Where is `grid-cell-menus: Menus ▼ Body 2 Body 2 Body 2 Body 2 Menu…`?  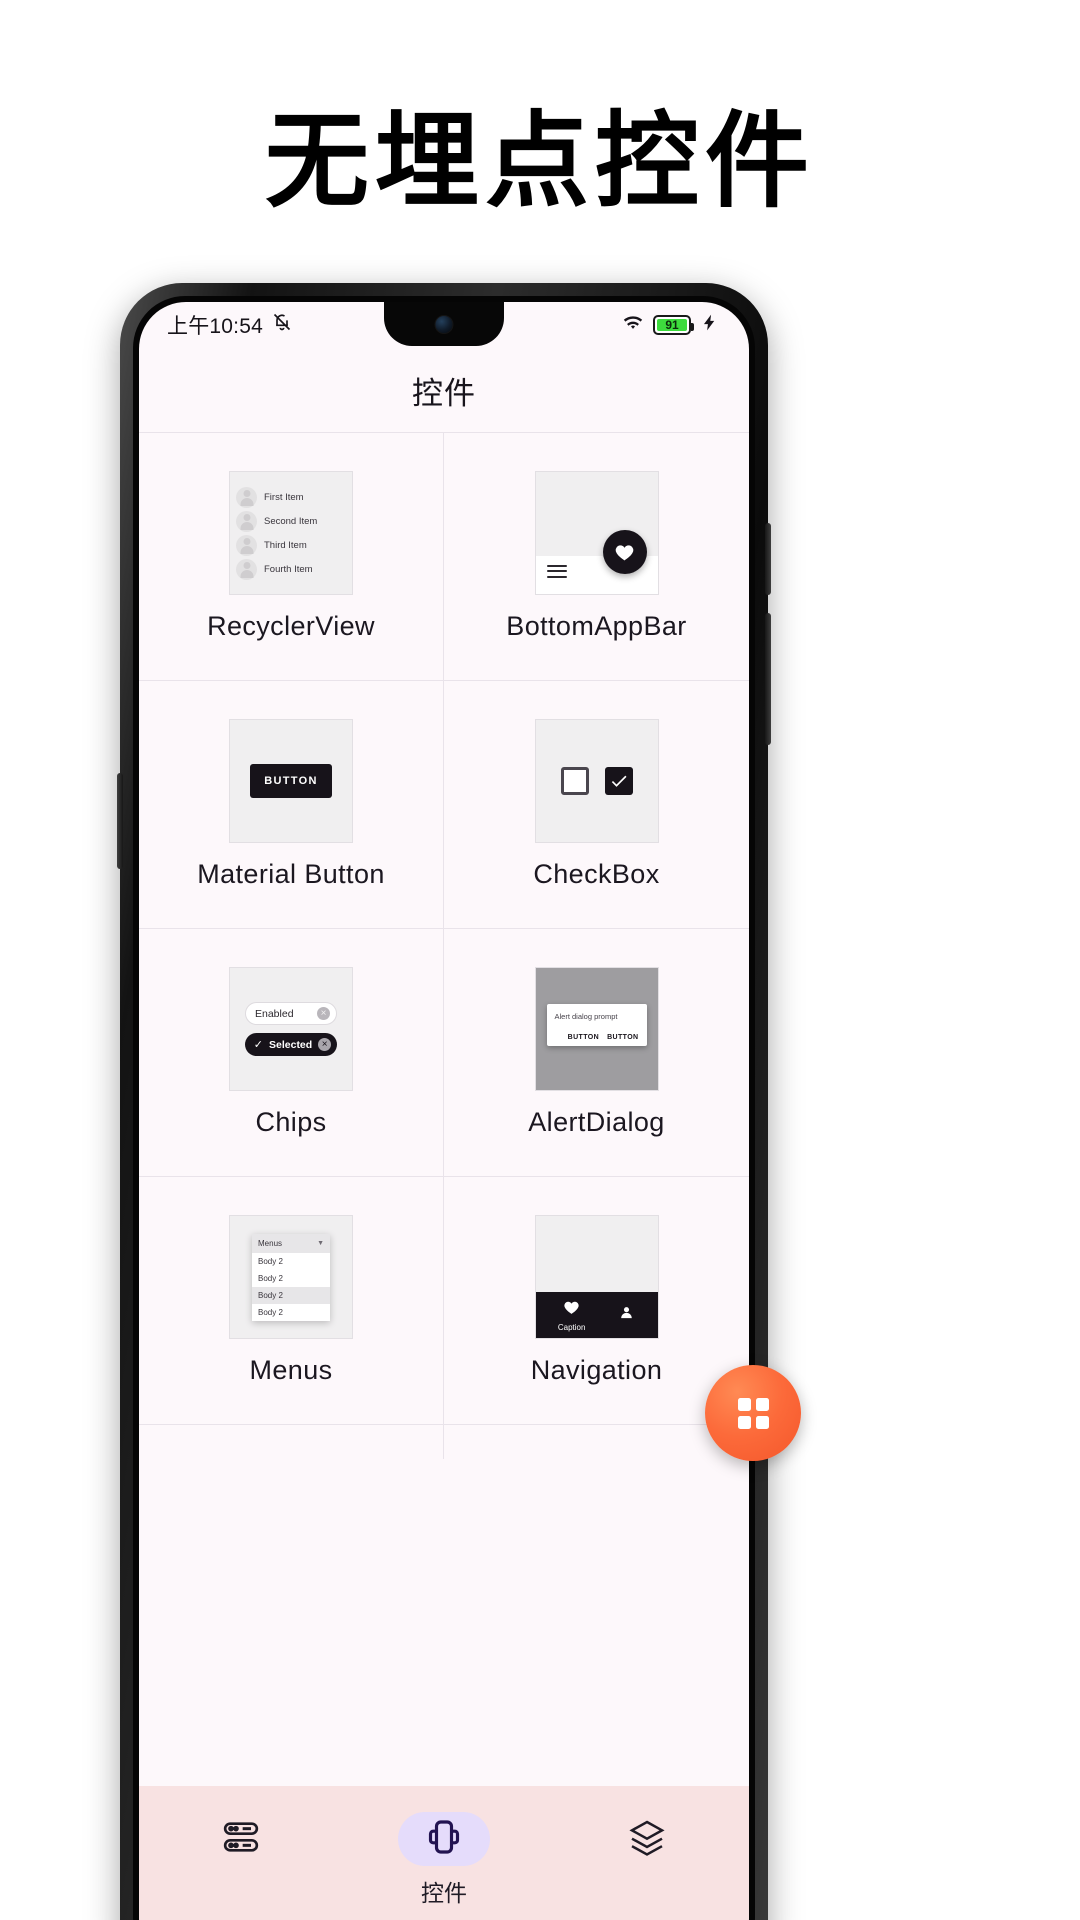
grid-cell-menus: Menus ▼ Body 2 Body 2 Body 2 Body 2 Menu… is located at coordinates (291, 1301).